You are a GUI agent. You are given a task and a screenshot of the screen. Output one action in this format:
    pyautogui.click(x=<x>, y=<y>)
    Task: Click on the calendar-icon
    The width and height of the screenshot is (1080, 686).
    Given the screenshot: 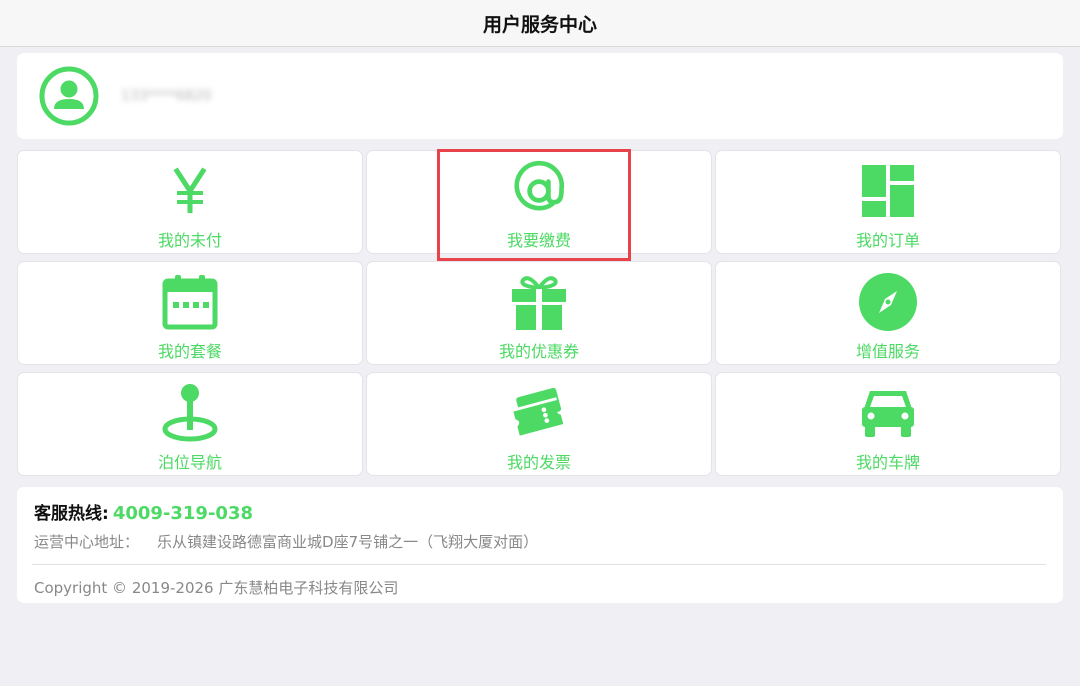 What is the action you would take?
    pyautogui.click(x=190, y=302)
    